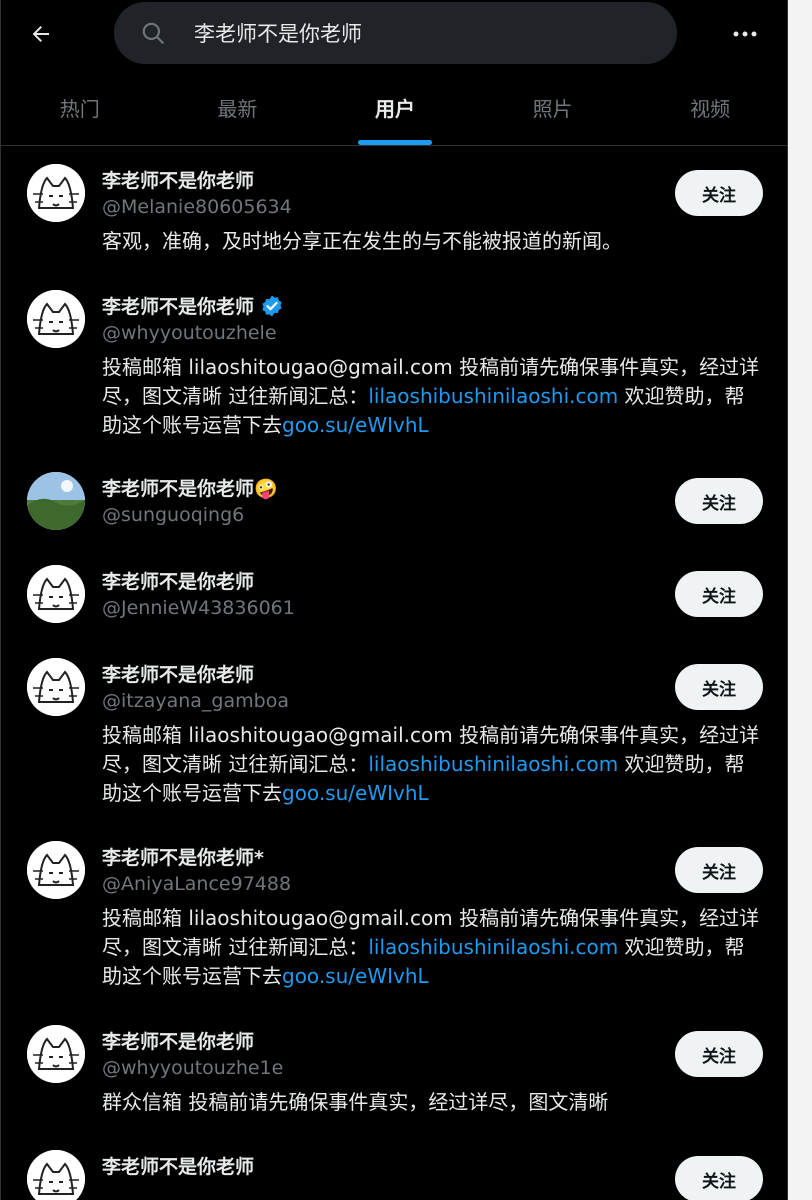 The image size is (812, 1200). I want to click on tab-active-indicator, so click(394, 142).